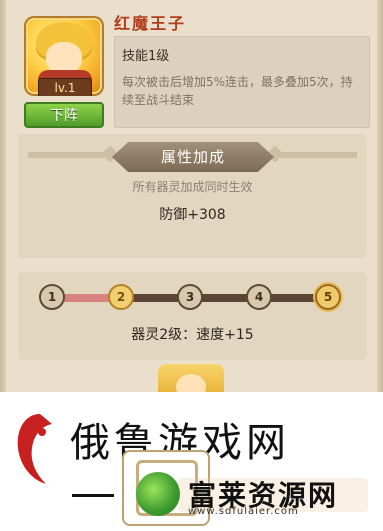 This screenshot has width=383, height=531. What do you see at coordinates (52, 297) in the screenshot?
I see `level-node-1: 1` at bounding box center [52, 297].